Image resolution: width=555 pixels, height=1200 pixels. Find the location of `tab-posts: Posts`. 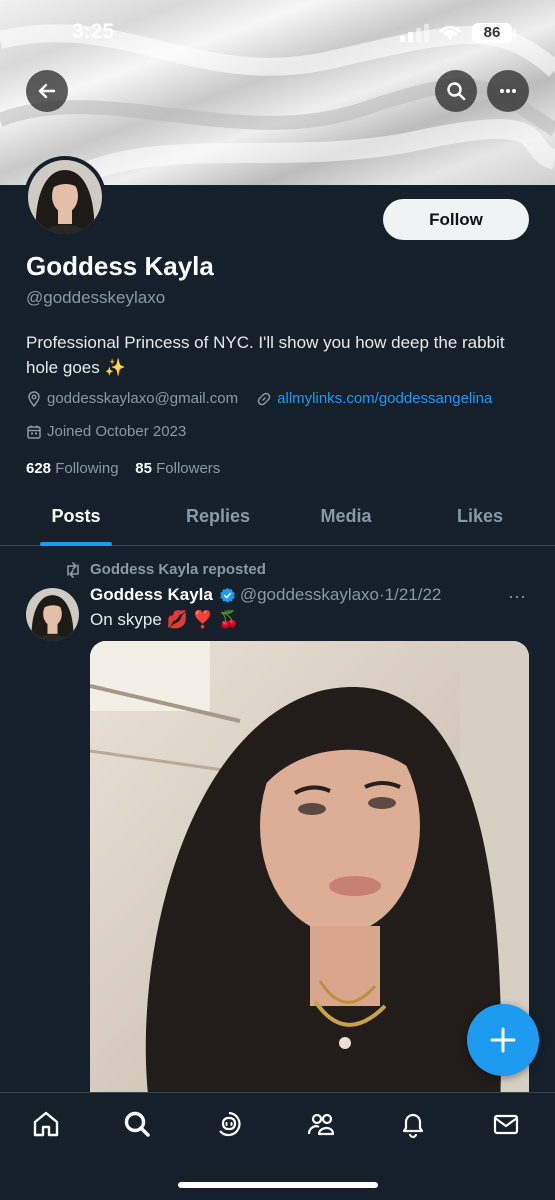

tab-posts: Posts is located at coordinates (76, 516).